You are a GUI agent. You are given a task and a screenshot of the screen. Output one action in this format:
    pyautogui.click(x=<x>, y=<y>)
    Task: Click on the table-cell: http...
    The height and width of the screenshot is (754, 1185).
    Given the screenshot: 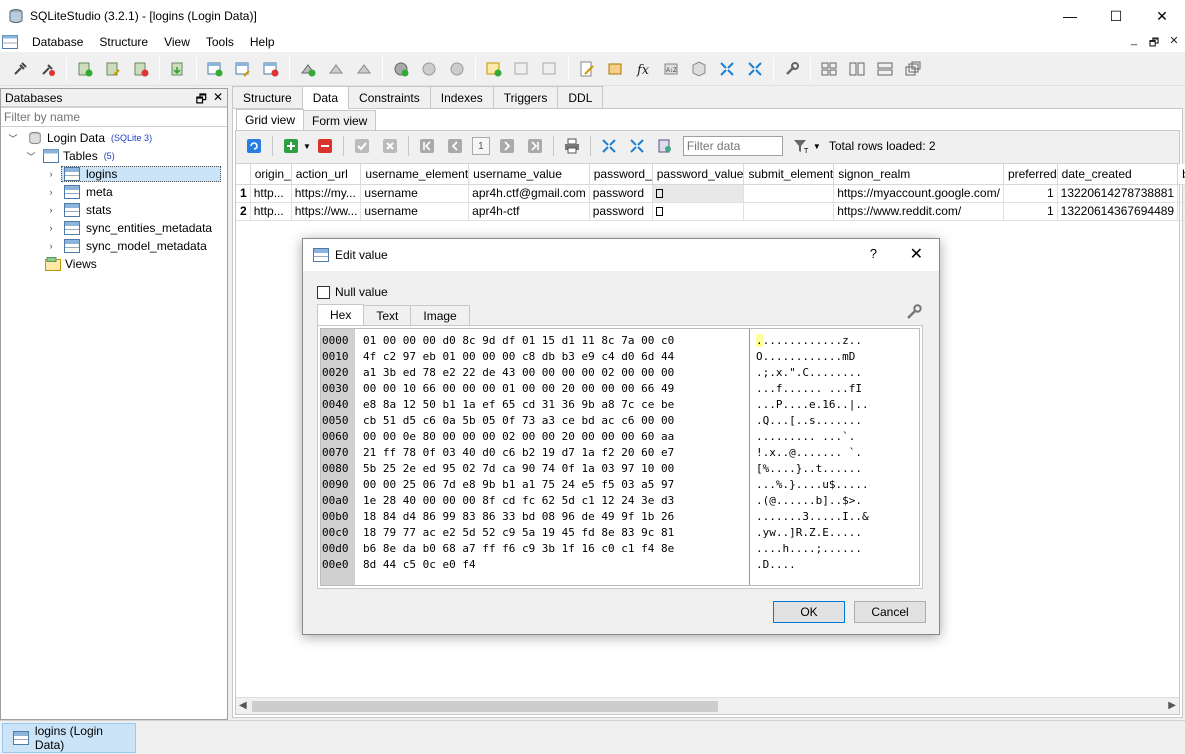 What is the action you would take?
    pyautogui.click(x=271, y=193)
    